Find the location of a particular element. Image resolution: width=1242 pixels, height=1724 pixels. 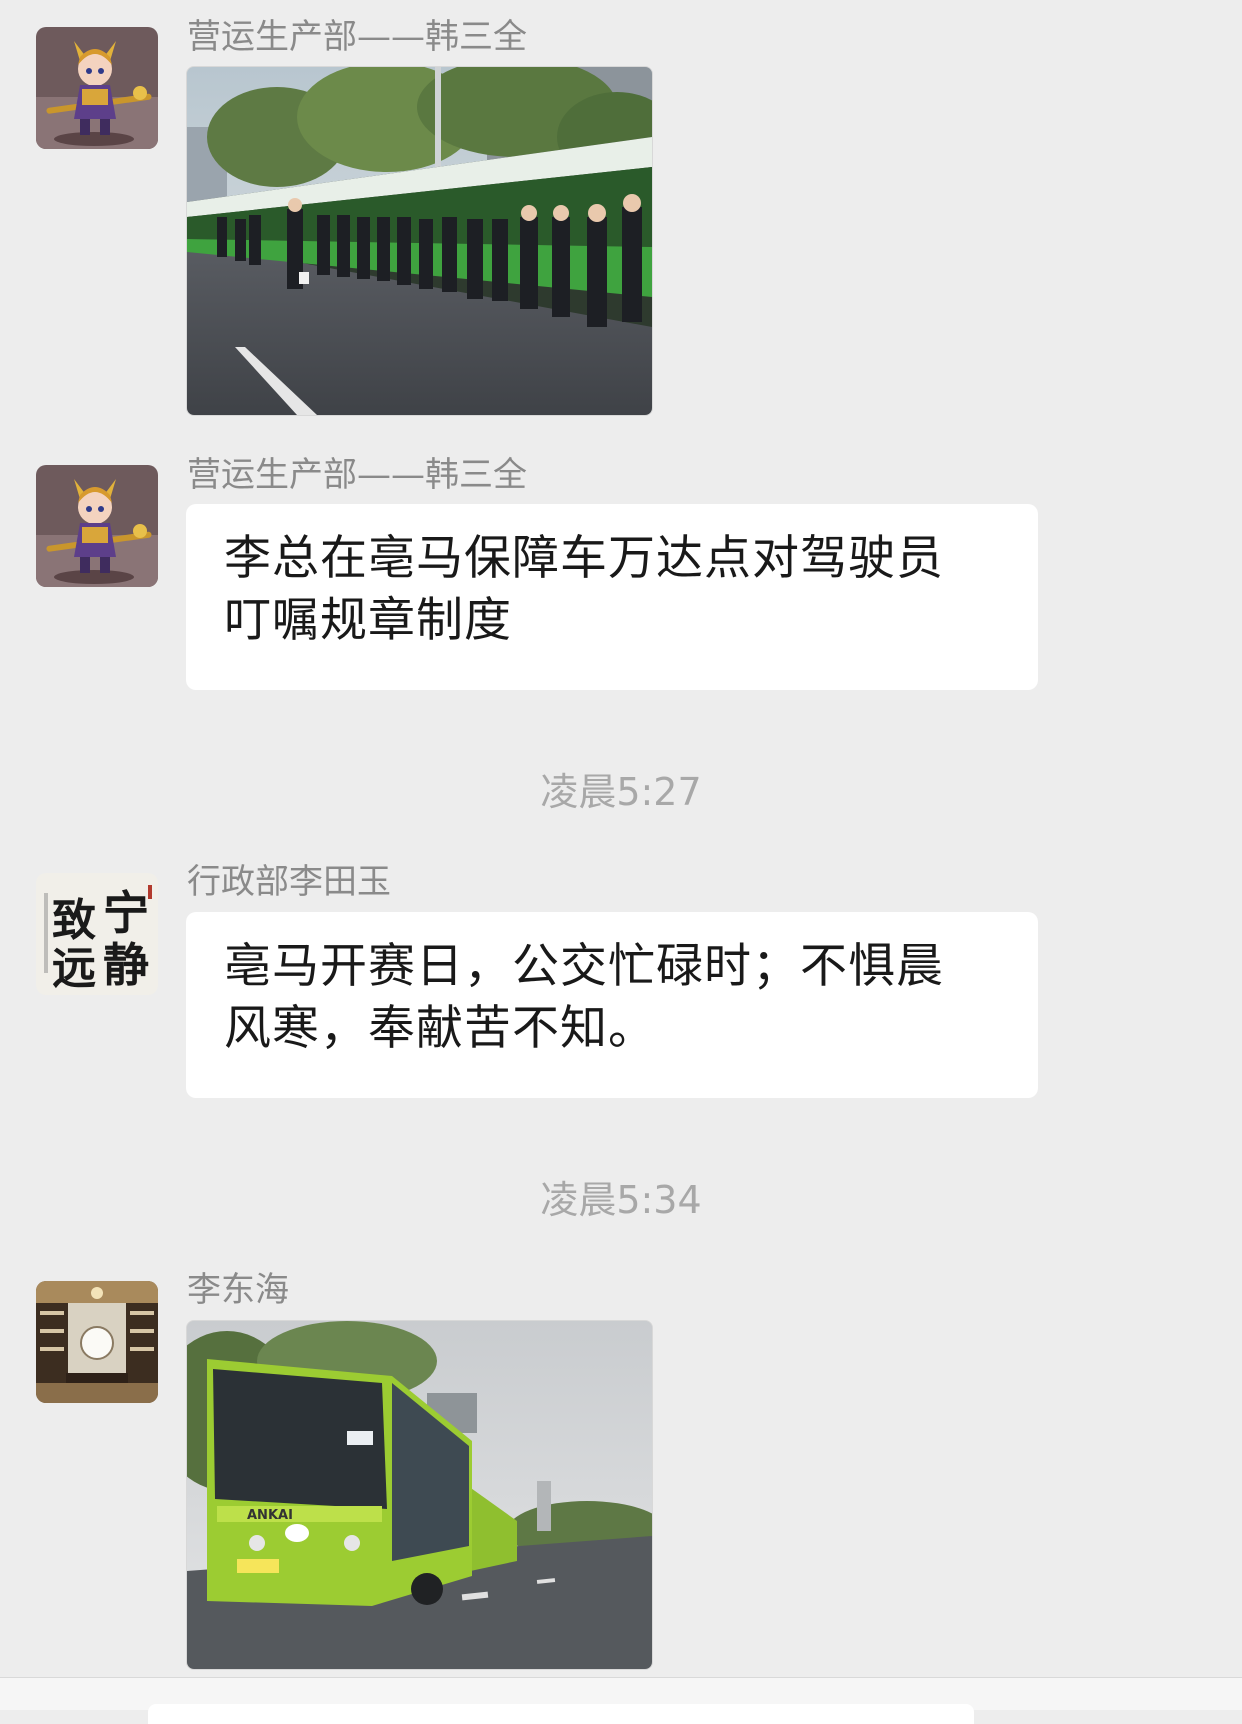

avatar-litianyu: 宁 静 致 远 is located at coordinates (97, 934).